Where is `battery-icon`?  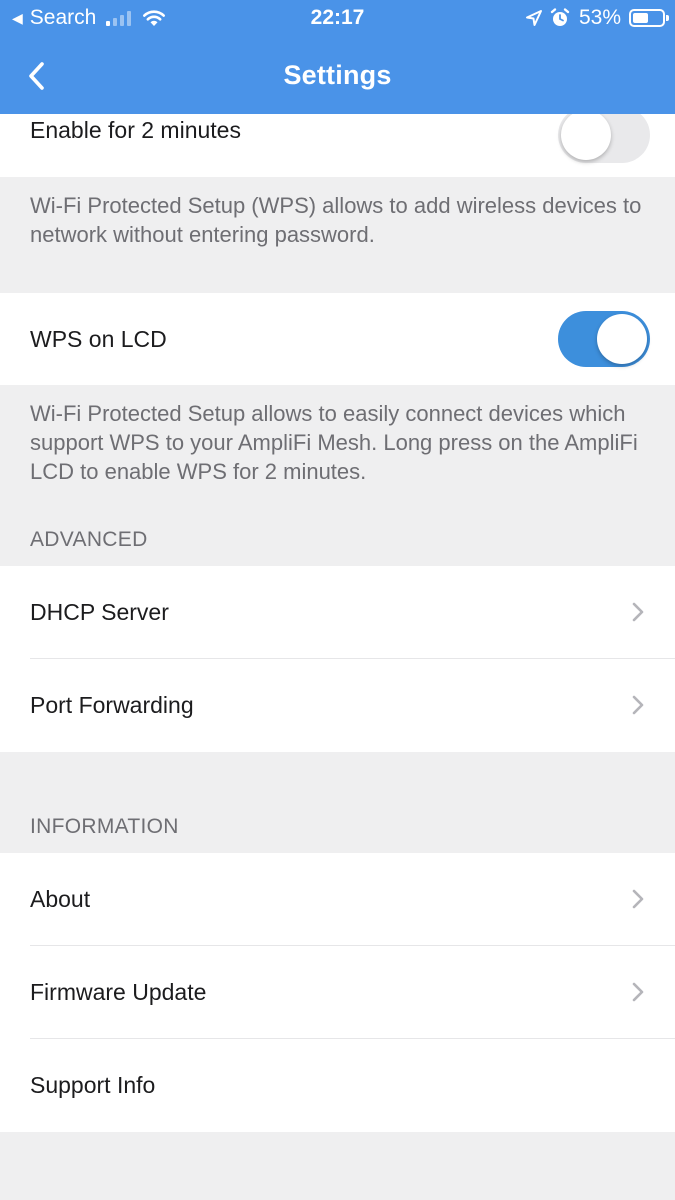
battery-icon is located at coordinates (649, 18).